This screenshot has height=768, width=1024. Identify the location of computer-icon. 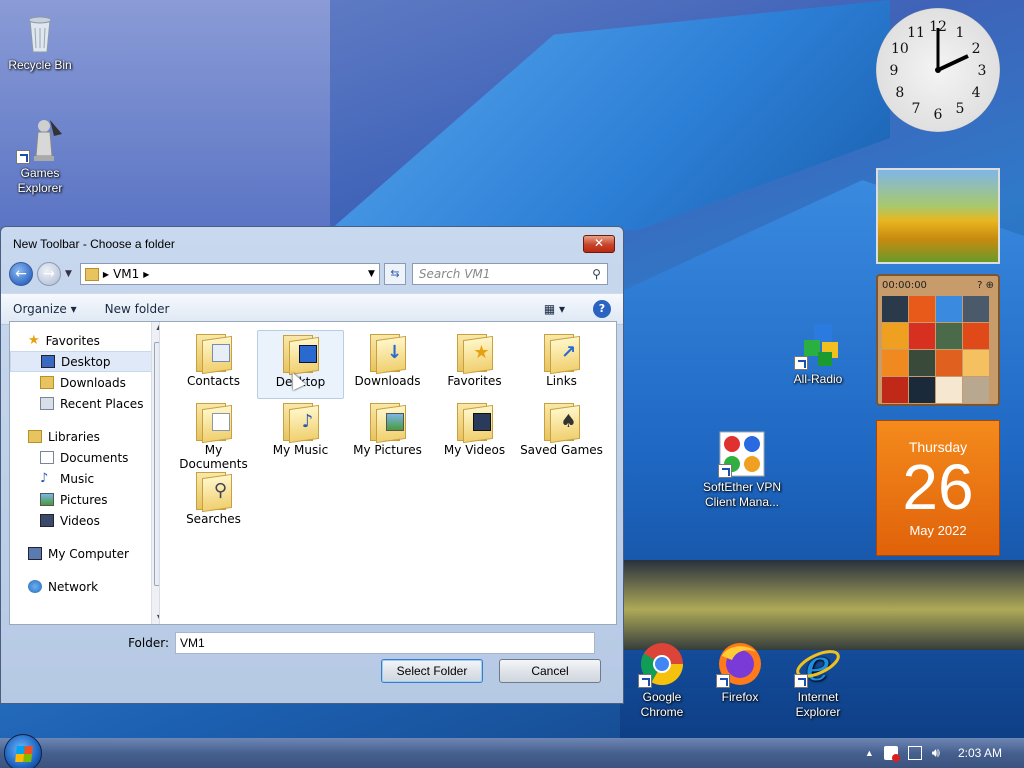
(35, 553).